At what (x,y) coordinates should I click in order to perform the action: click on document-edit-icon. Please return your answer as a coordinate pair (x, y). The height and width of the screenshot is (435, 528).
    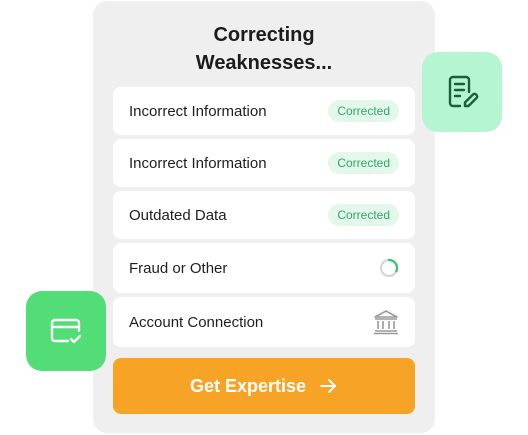
    Looking at the image, I should click on (463, 91).